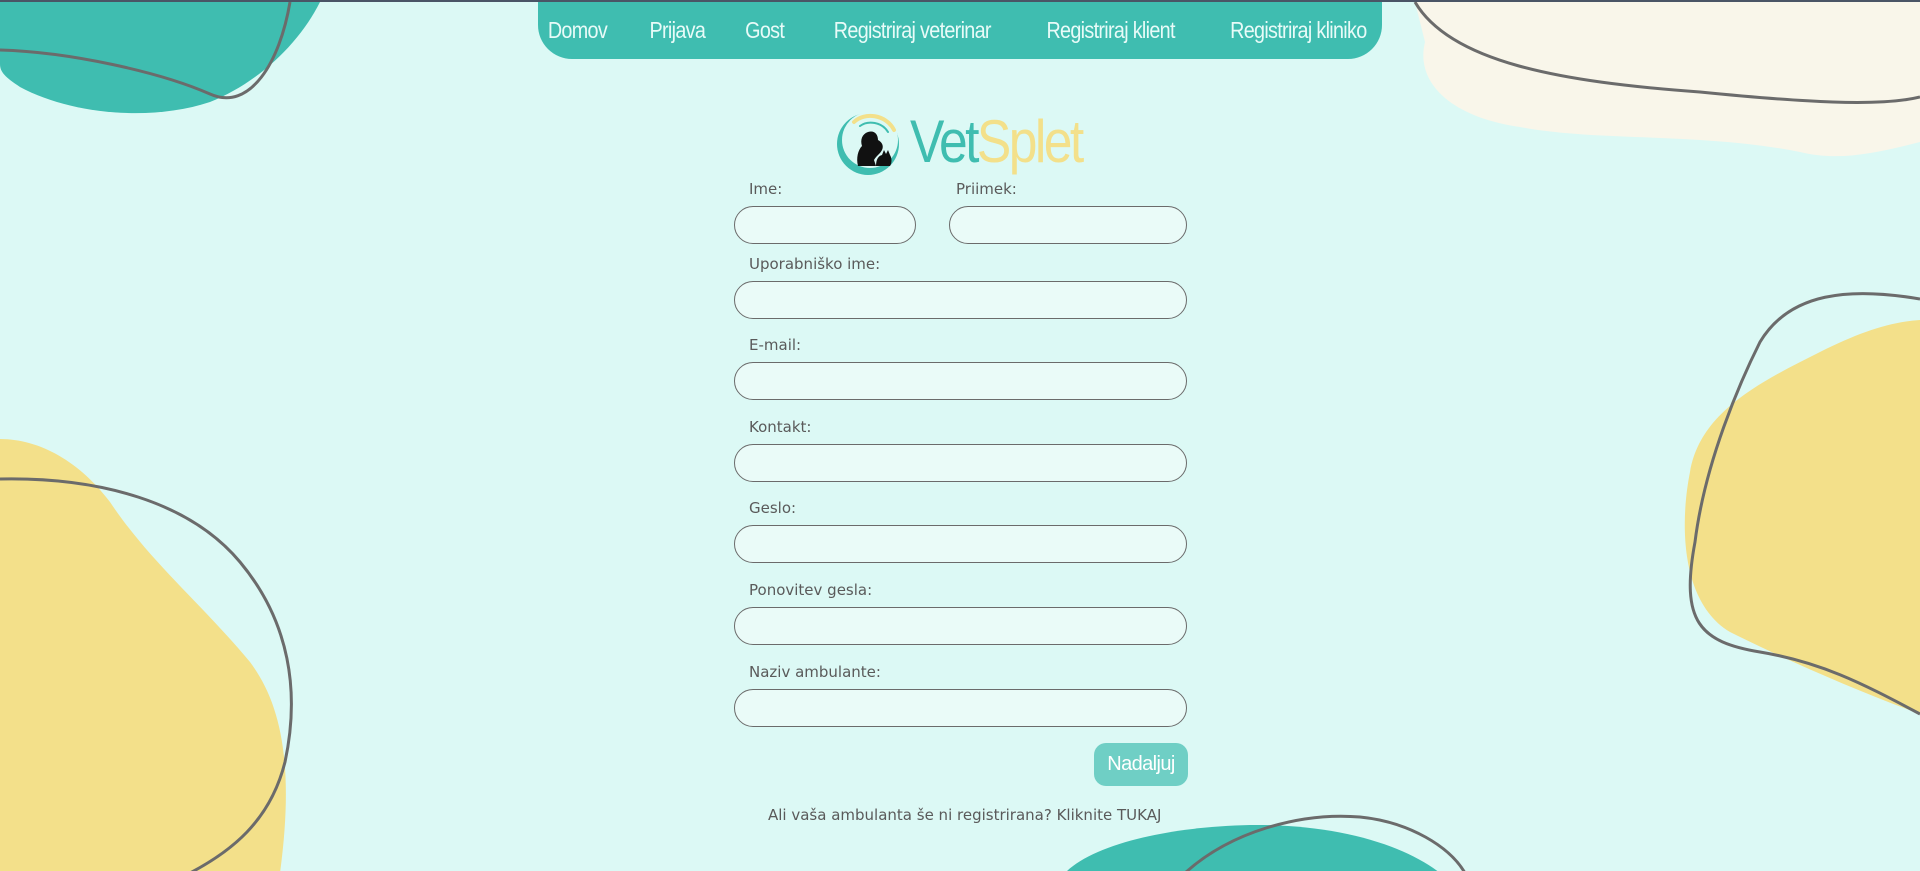  What do you see at coordinates (1298, 30) in the screenshot?
I see `nav-link-registriraj-kliniko: Registriraj kliniko` at bounding box center [1298, 30].